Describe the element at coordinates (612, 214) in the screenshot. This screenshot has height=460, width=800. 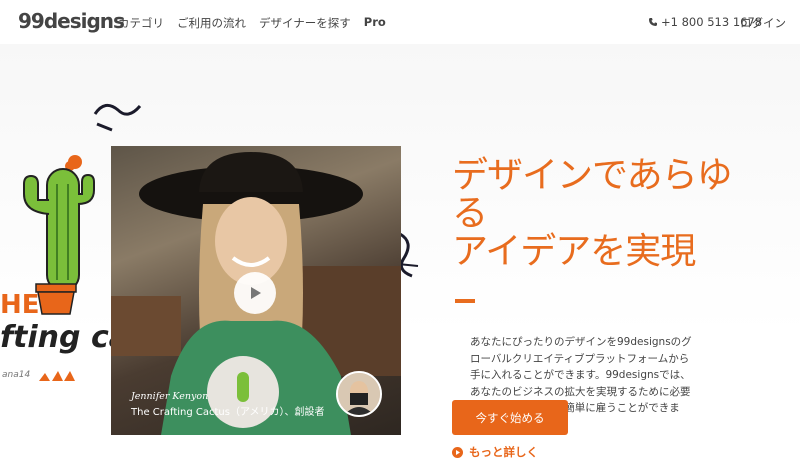
I see `hero-headline: デザインであらゆ る アイデアを実現` at that location.